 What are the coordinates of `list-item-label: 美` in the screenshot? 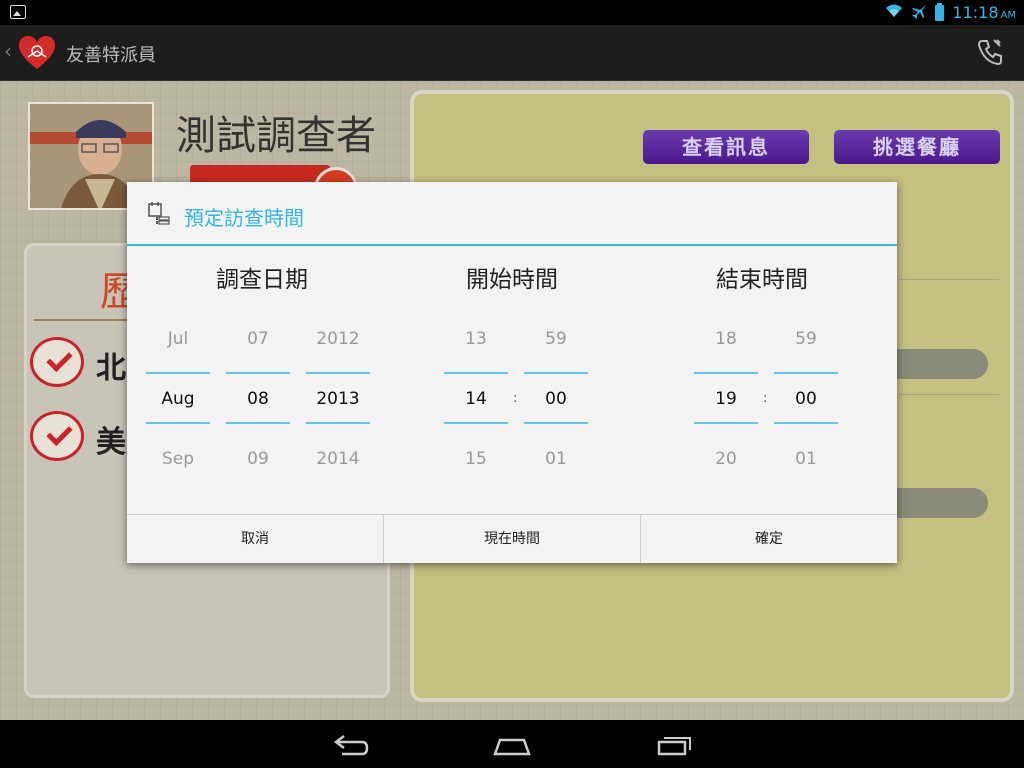 It's located at (111, 442).